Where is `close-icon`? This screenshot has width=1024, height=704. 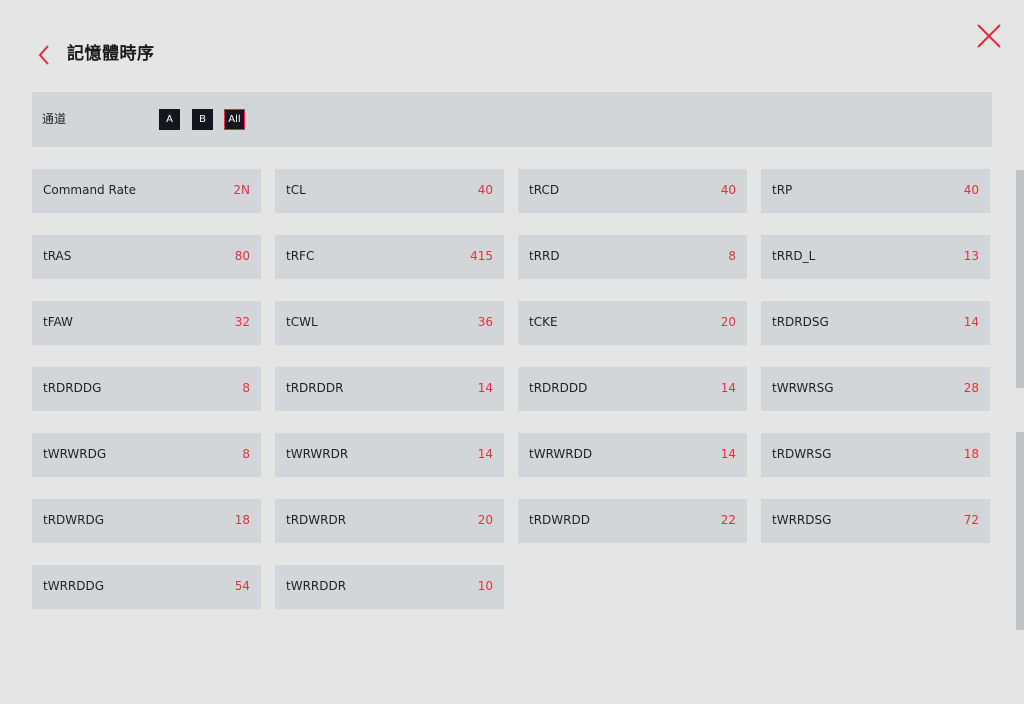 close-icon is located at coordinates (989, 36).